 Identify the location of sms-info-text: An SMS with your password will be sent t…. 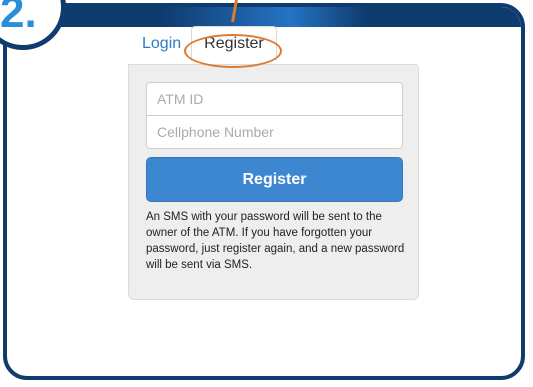
(275, 241).